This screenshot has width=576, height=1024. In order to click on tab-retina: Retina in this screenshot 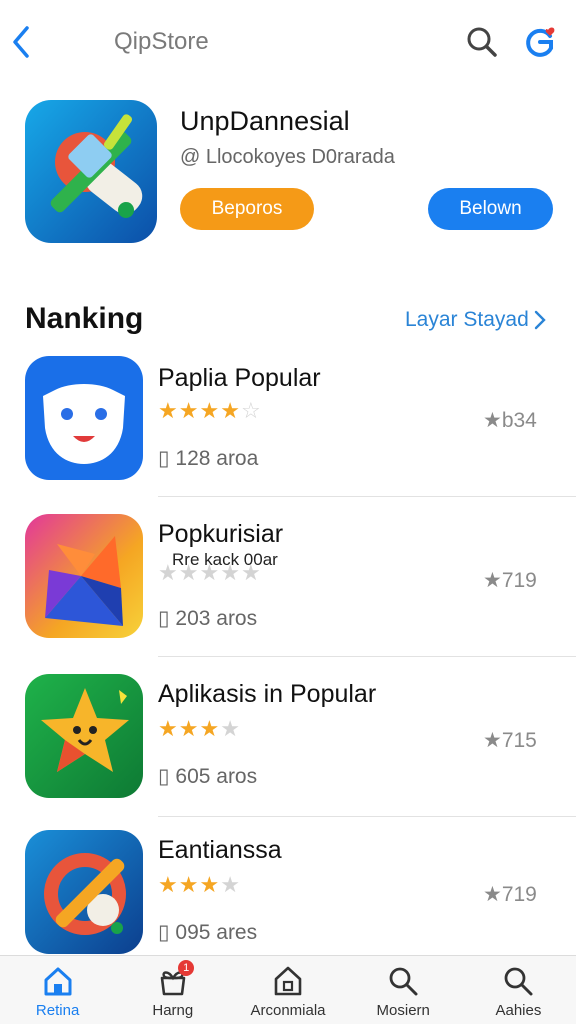, I will do `click(57, 990)`.